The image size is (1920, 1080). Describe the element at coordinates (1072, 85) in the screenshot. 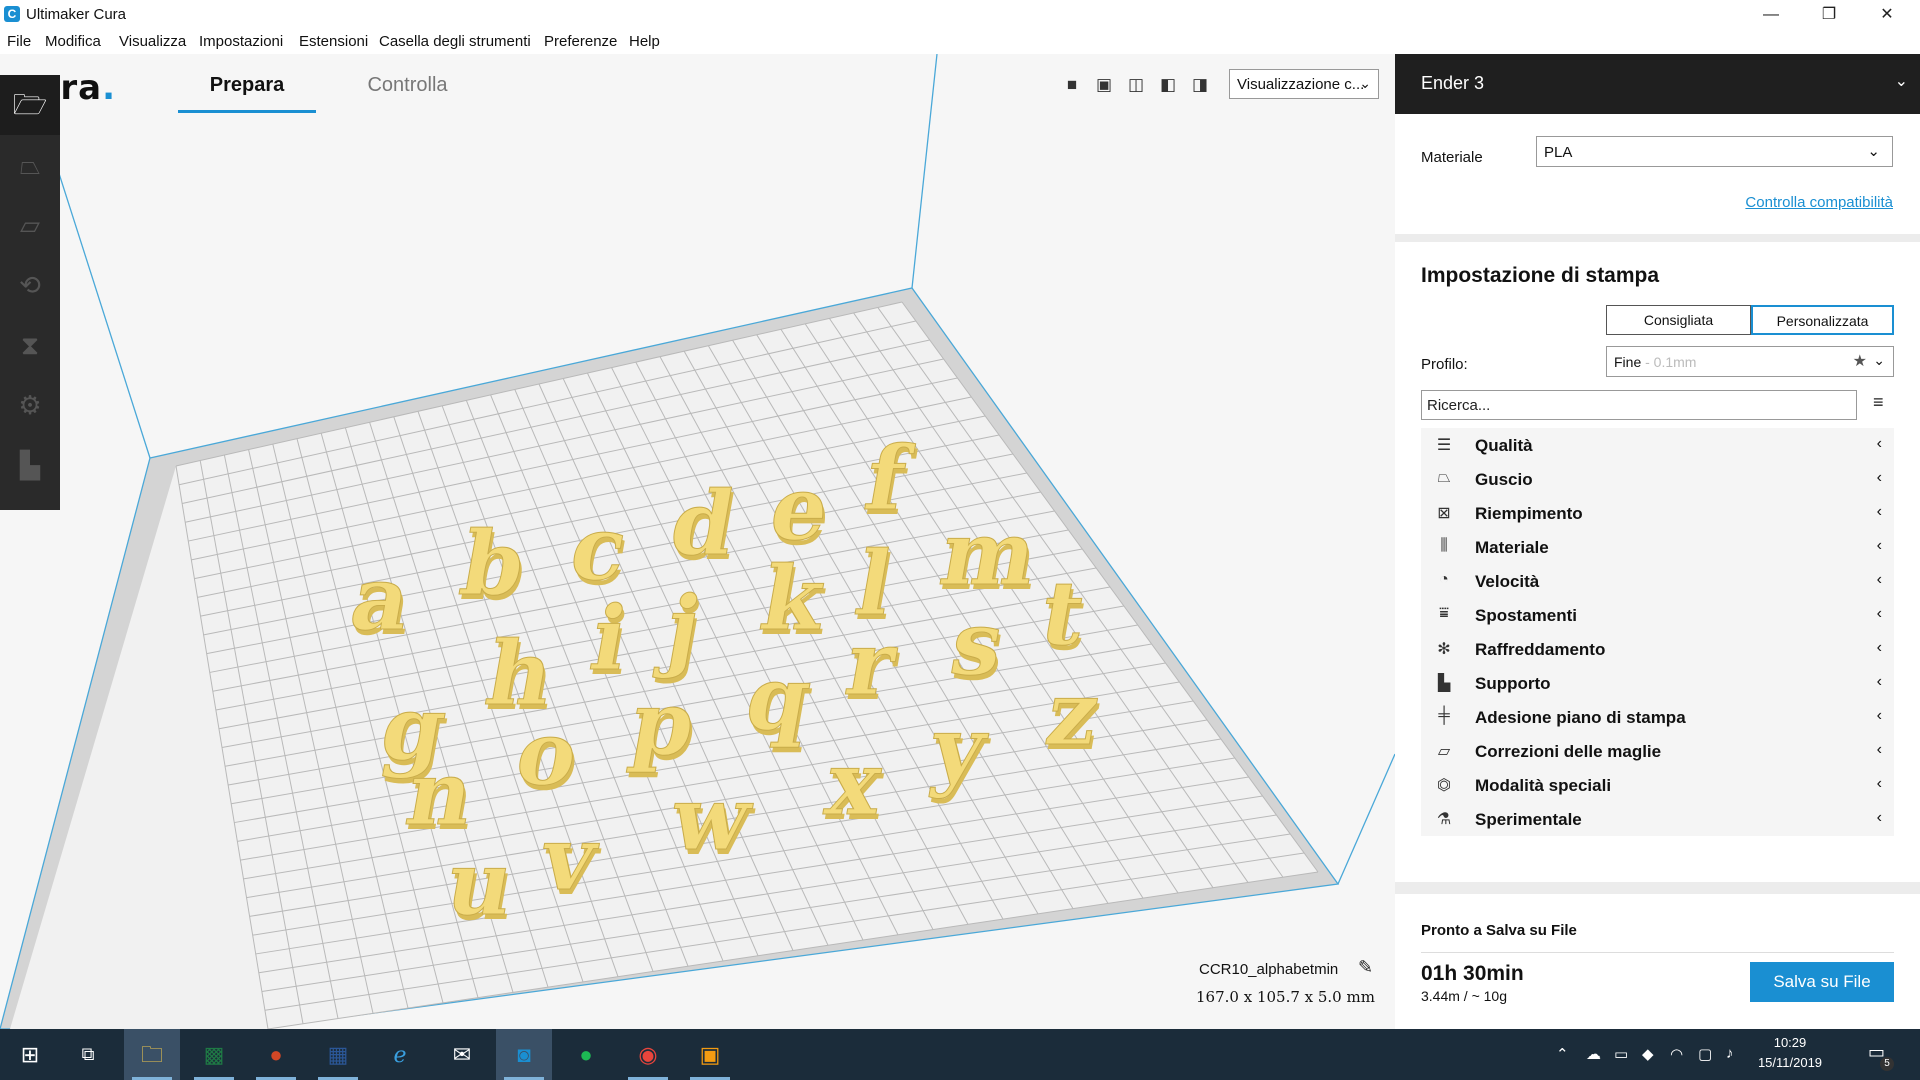

I see `3d-view-icon: ■` at that location.